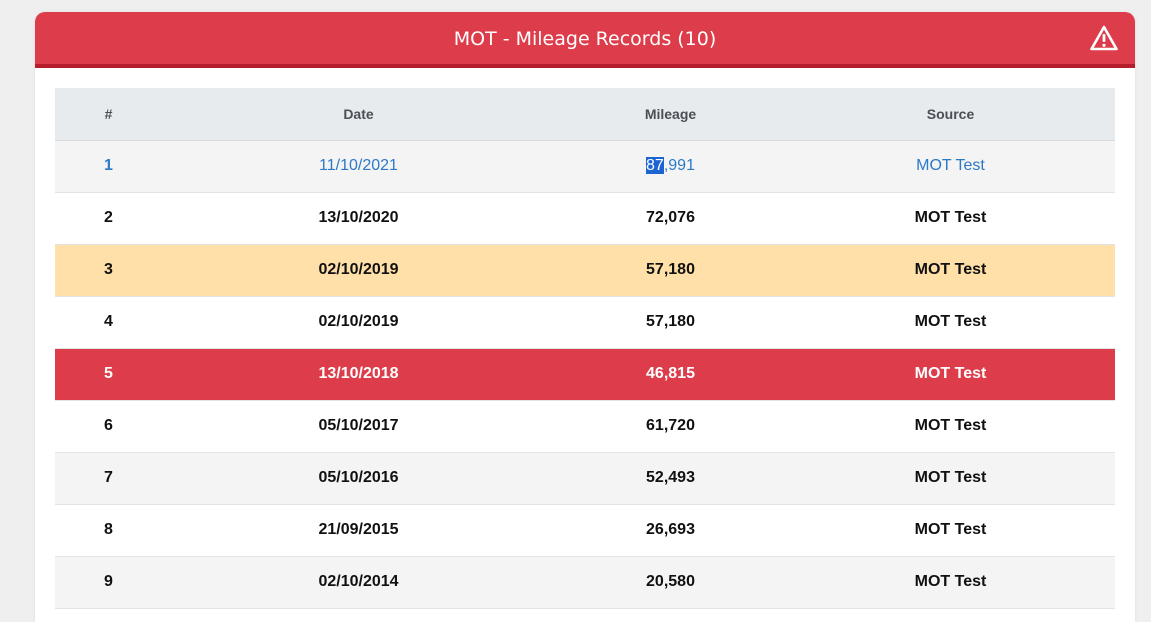  What do you see at coordinates (670, 478) in the screenshot?
I see `row-mileage: 52,493` at bounding box center [670, 478].